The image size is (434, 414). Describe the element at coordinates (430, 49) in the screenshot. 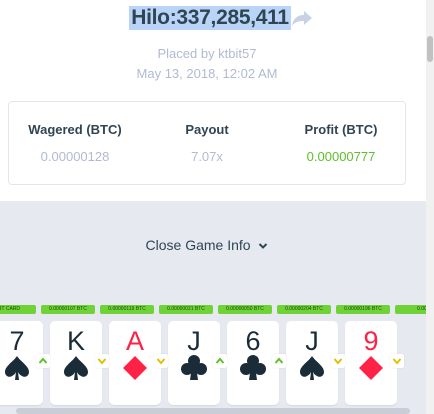

I see `scrollbar-thumb` at that location.